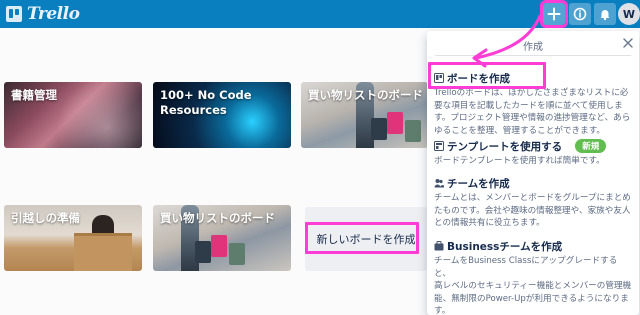 This screenshot has width=640, height=315. I want to click on bell-icon, so click(605, 15).